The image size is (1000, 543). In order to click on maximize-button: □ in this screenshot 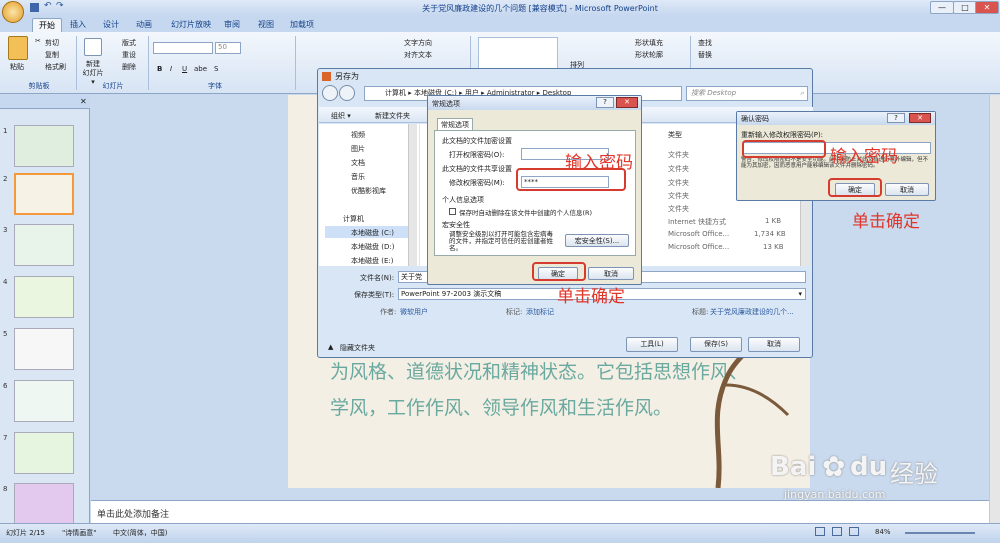, I will do `click(965, 7)`.